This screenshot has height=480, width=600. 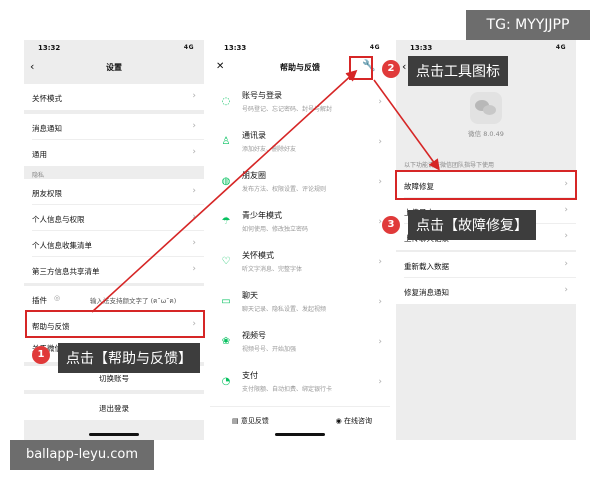 What do you see at coordinates (236, 421) in the screenshot?
I see `feedback-icon: ▤` at bounding box center [236, 421].